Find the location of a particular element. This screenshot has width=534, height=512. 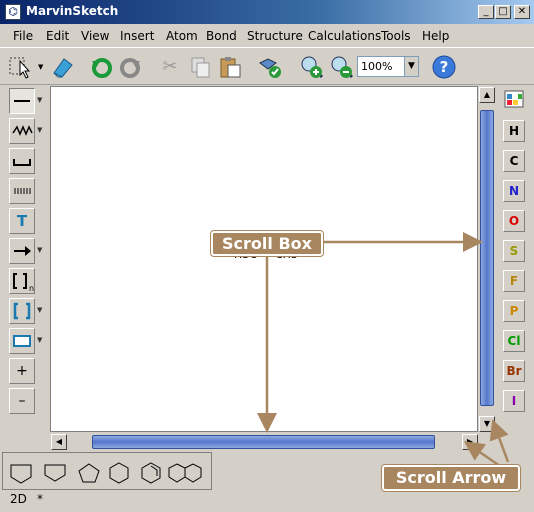

cyclopentane-template-icon is located at coordinates (89, 473).